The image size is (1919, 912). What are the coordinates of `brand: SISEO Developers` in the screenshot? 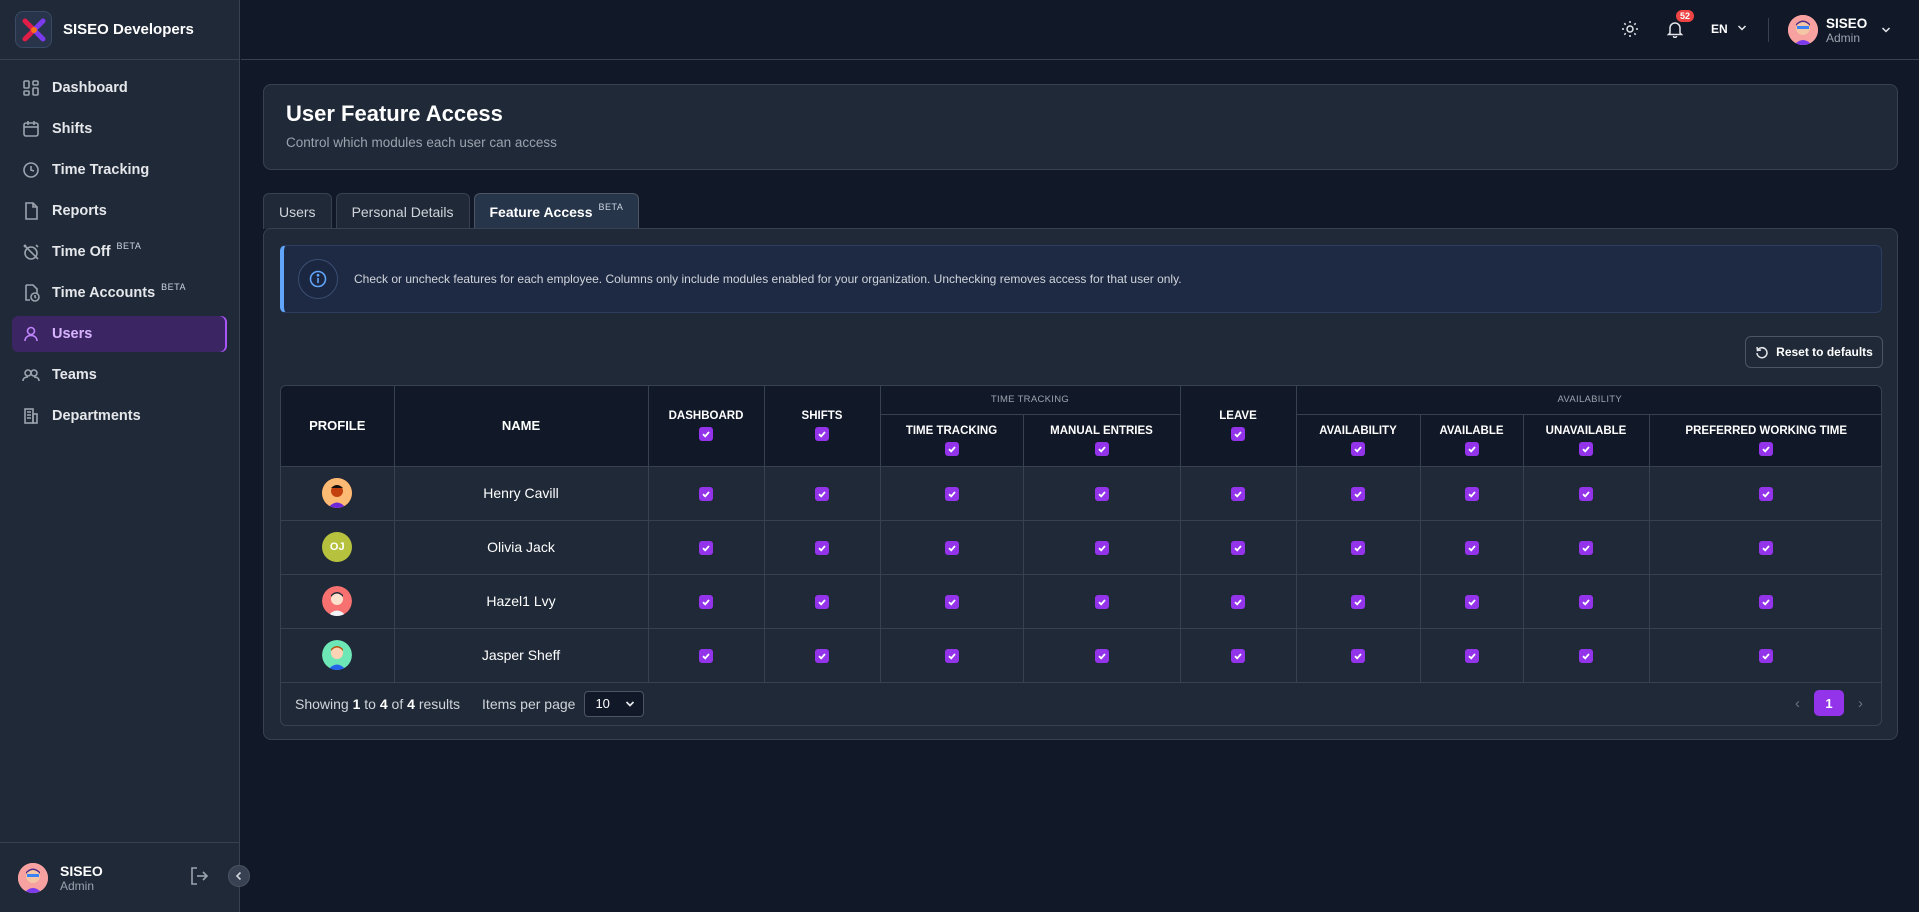 It's located at (119, 30).